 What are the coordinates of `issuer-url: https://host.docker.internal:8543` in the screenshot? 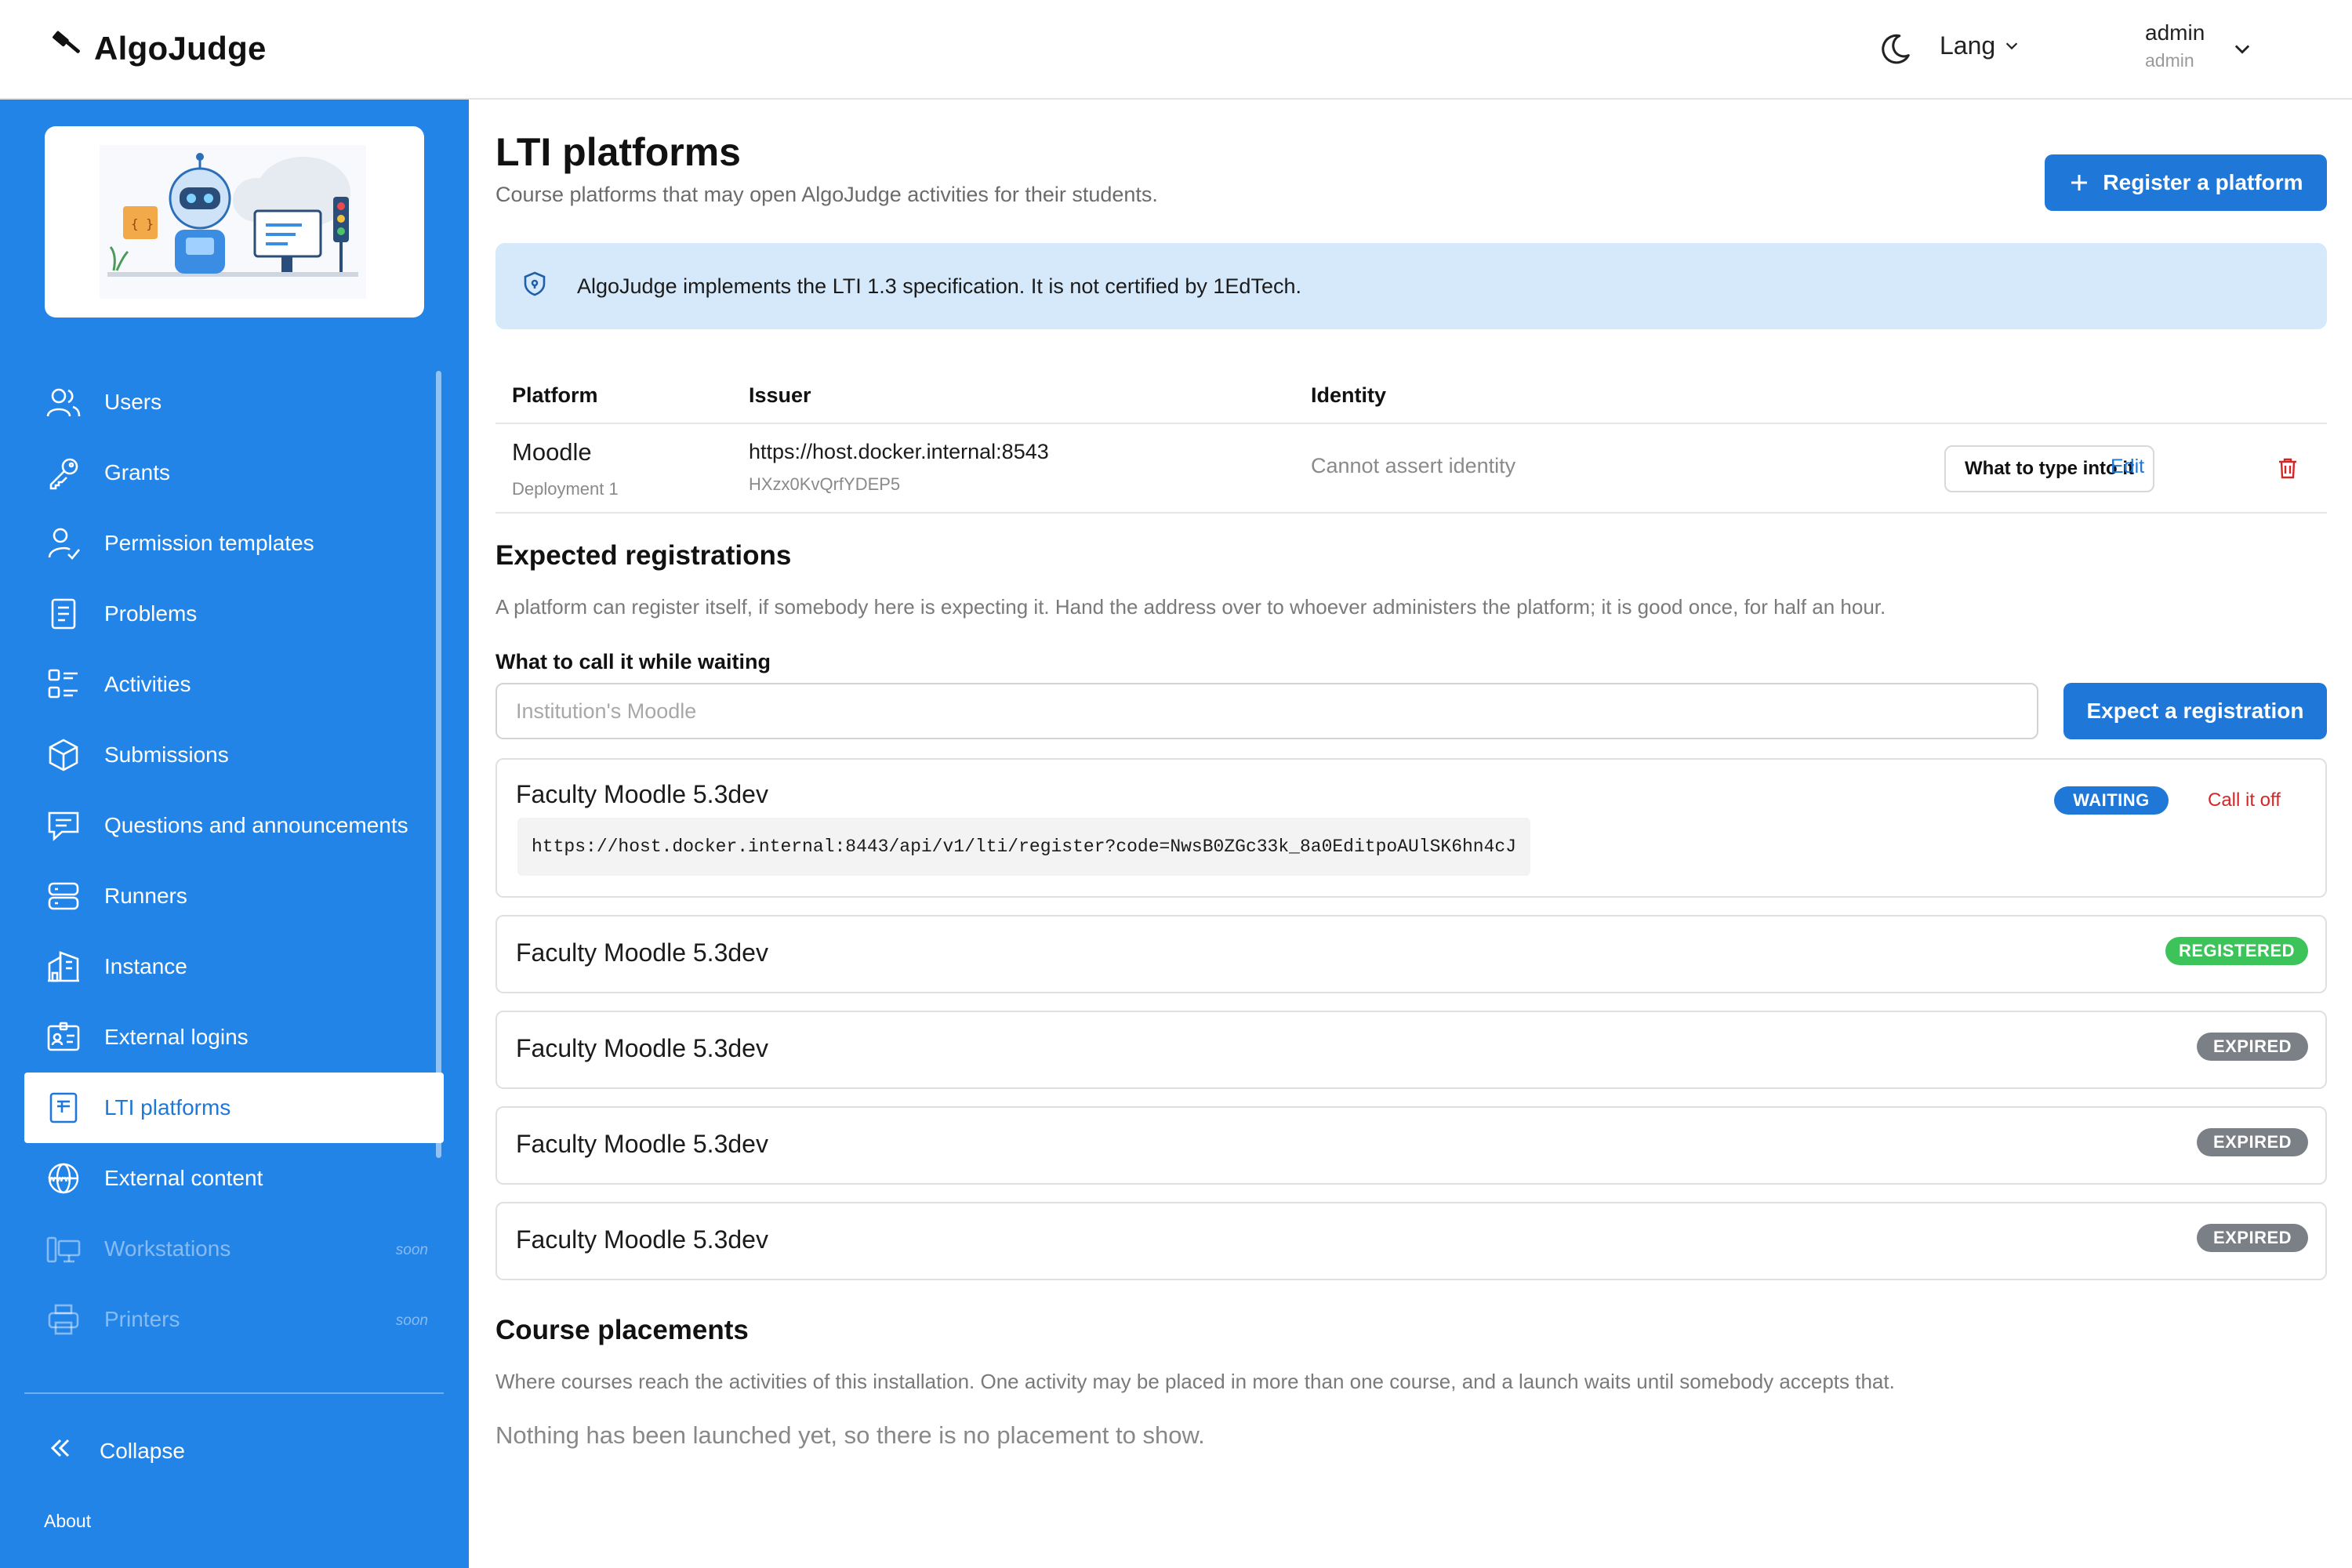 It's located at (899, 451).